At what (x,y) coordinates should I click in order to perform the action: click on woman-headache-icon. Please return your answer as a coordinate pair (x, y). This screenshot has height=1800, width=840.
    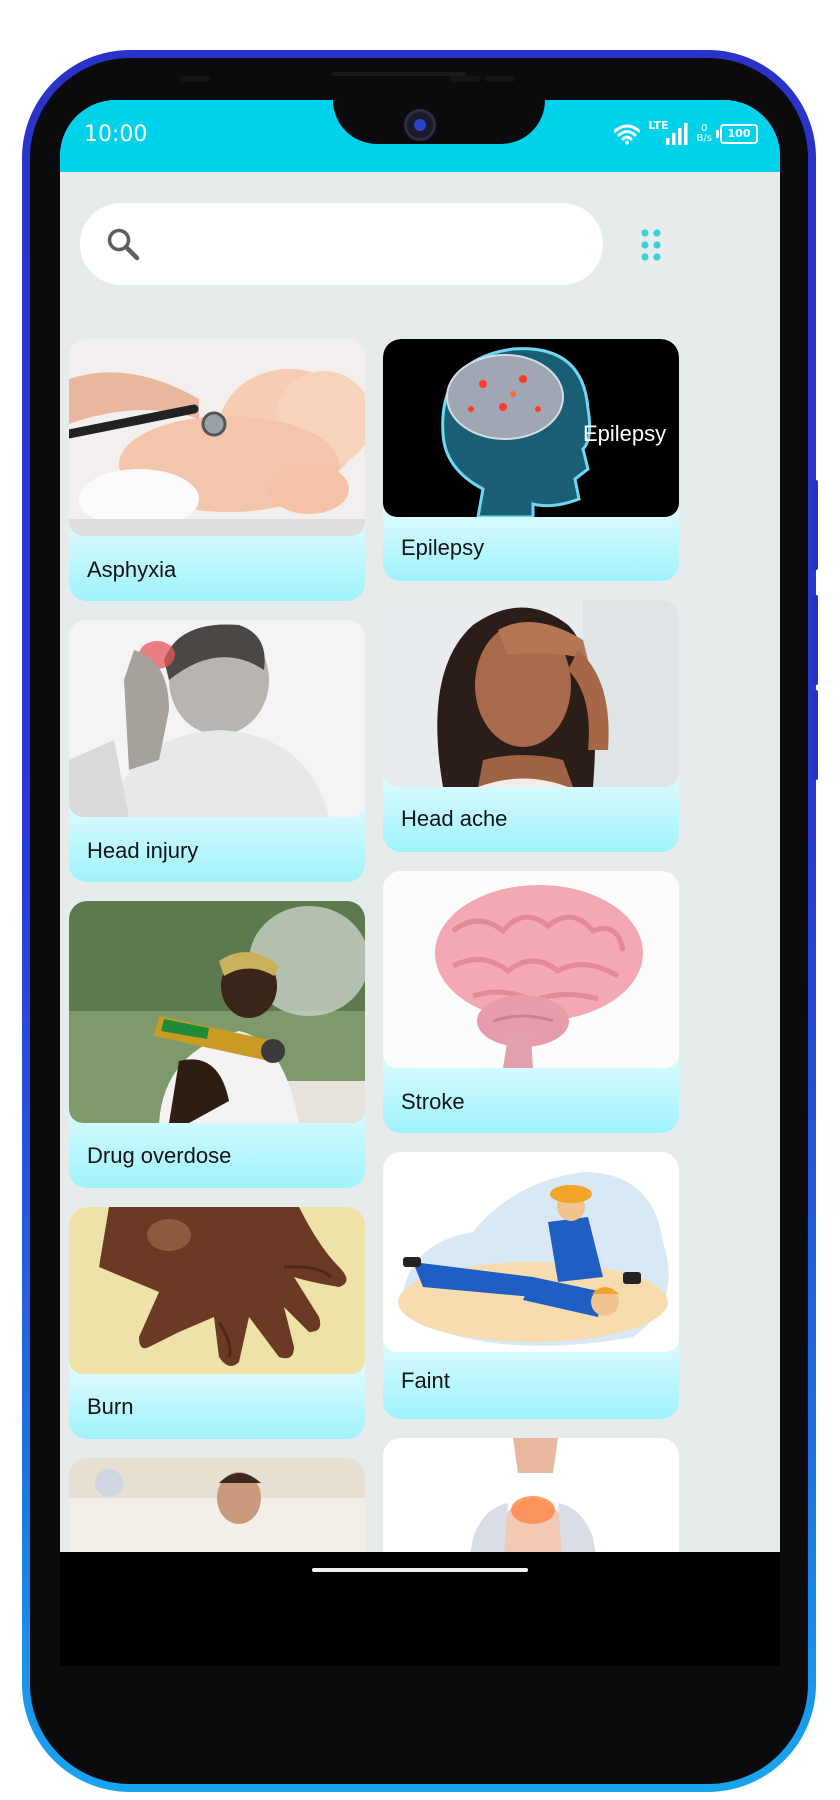
    Looking at the image, I should click on (531, 693).